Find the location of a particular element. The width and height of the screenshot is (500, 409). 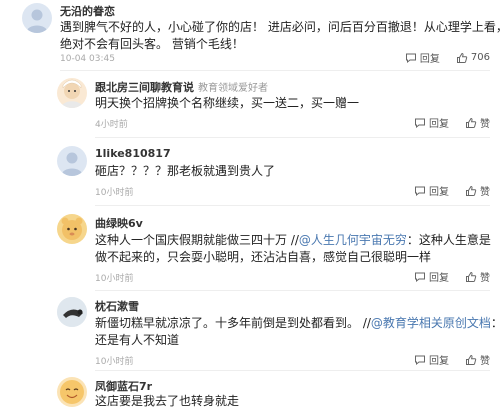

reply-text-line: 做不起来的，只会耍小聪明，还沾沾自喜，感觉自己很聪明一样 is located at coordinates (263, 257).